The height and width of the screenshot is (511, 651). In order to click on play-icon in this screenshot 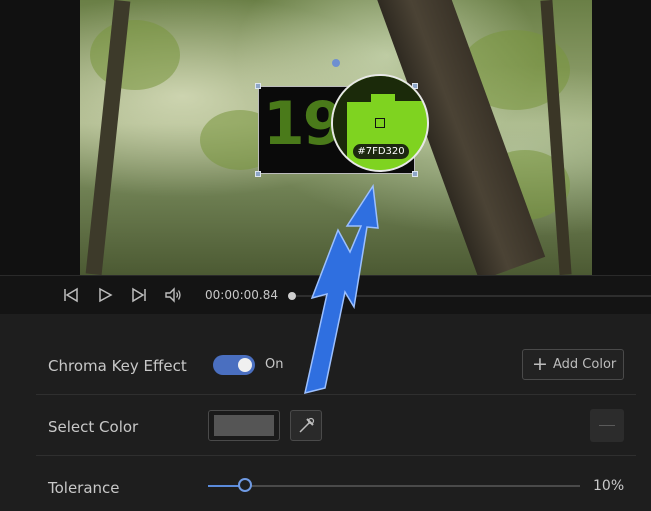, I will do `click(105, 295)`.